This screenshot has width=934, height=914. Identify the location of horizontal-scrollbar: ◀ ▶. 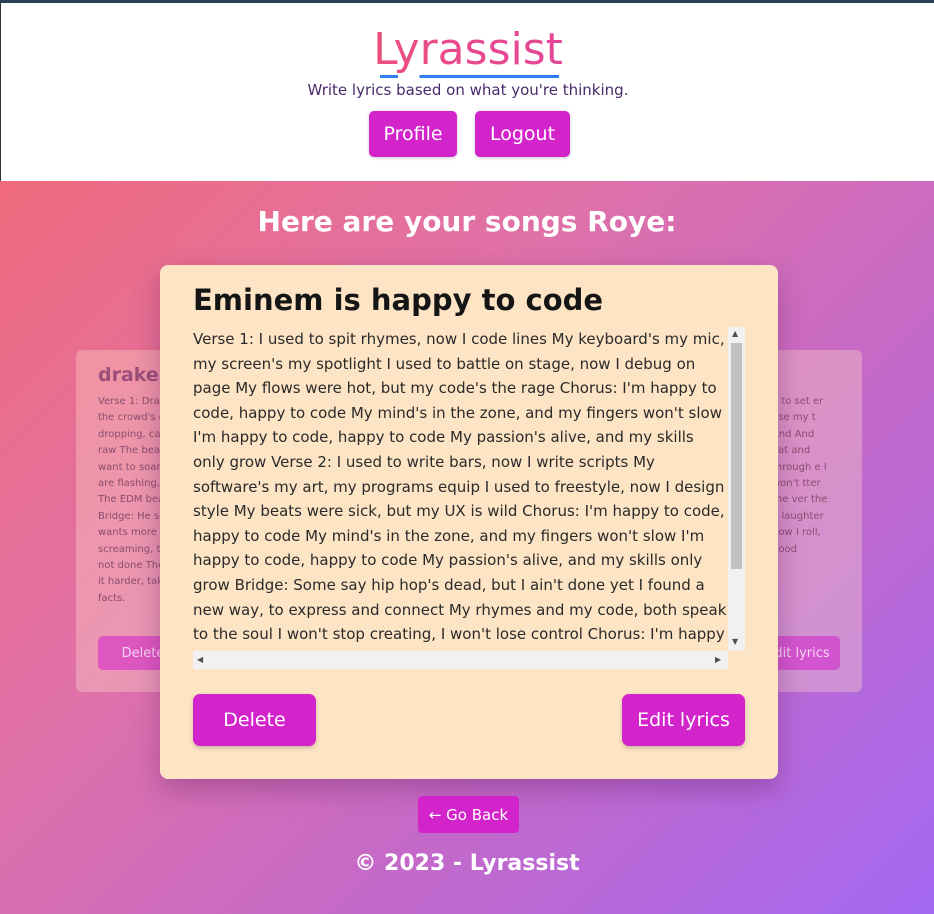
(460, 660).